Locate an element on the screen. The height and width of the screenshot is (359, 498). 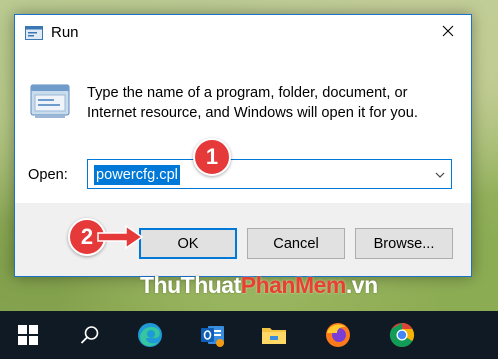
file-explorer-icon is located at coordinates (274, 336).